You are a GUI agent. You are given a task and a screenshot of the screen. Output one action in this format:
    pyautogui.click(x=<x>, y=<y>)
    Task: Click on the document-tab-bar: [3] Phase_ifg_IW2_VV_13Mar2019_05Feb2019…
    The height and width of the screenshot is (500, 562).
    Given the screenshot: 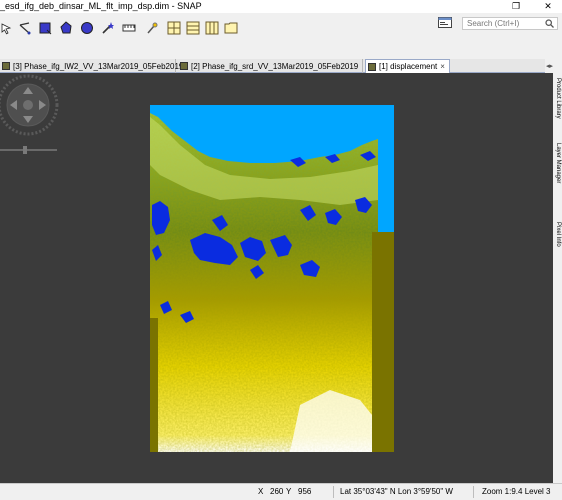 What is the action you would take?
    pyautogui.click(x=272, y=66)
    